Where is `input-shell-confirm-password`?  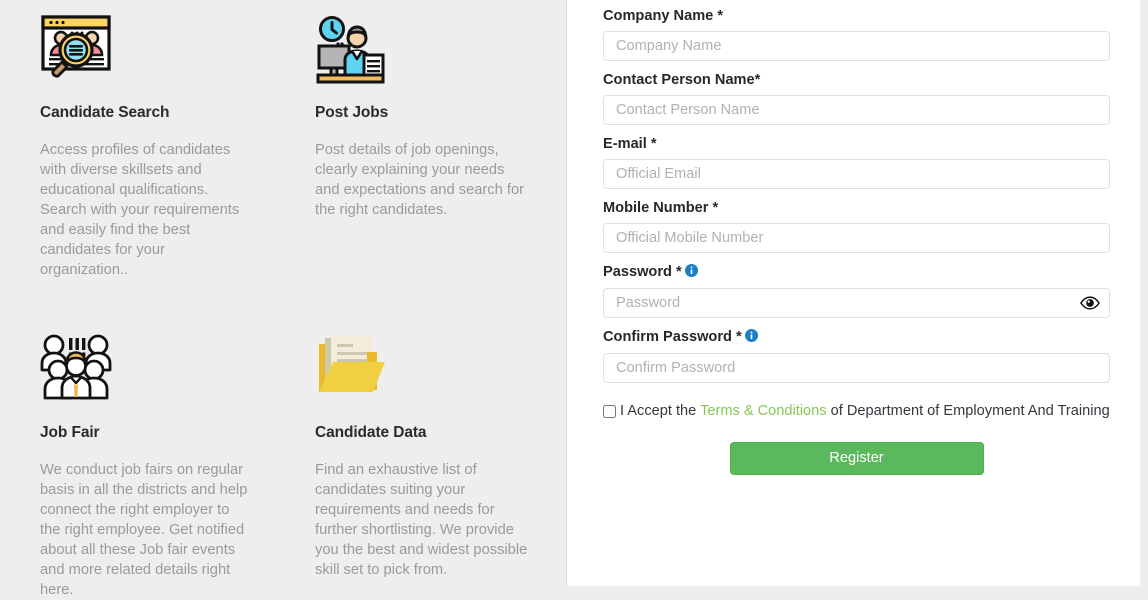 input-shell-confirm-password is located at coordinates (856, 368).